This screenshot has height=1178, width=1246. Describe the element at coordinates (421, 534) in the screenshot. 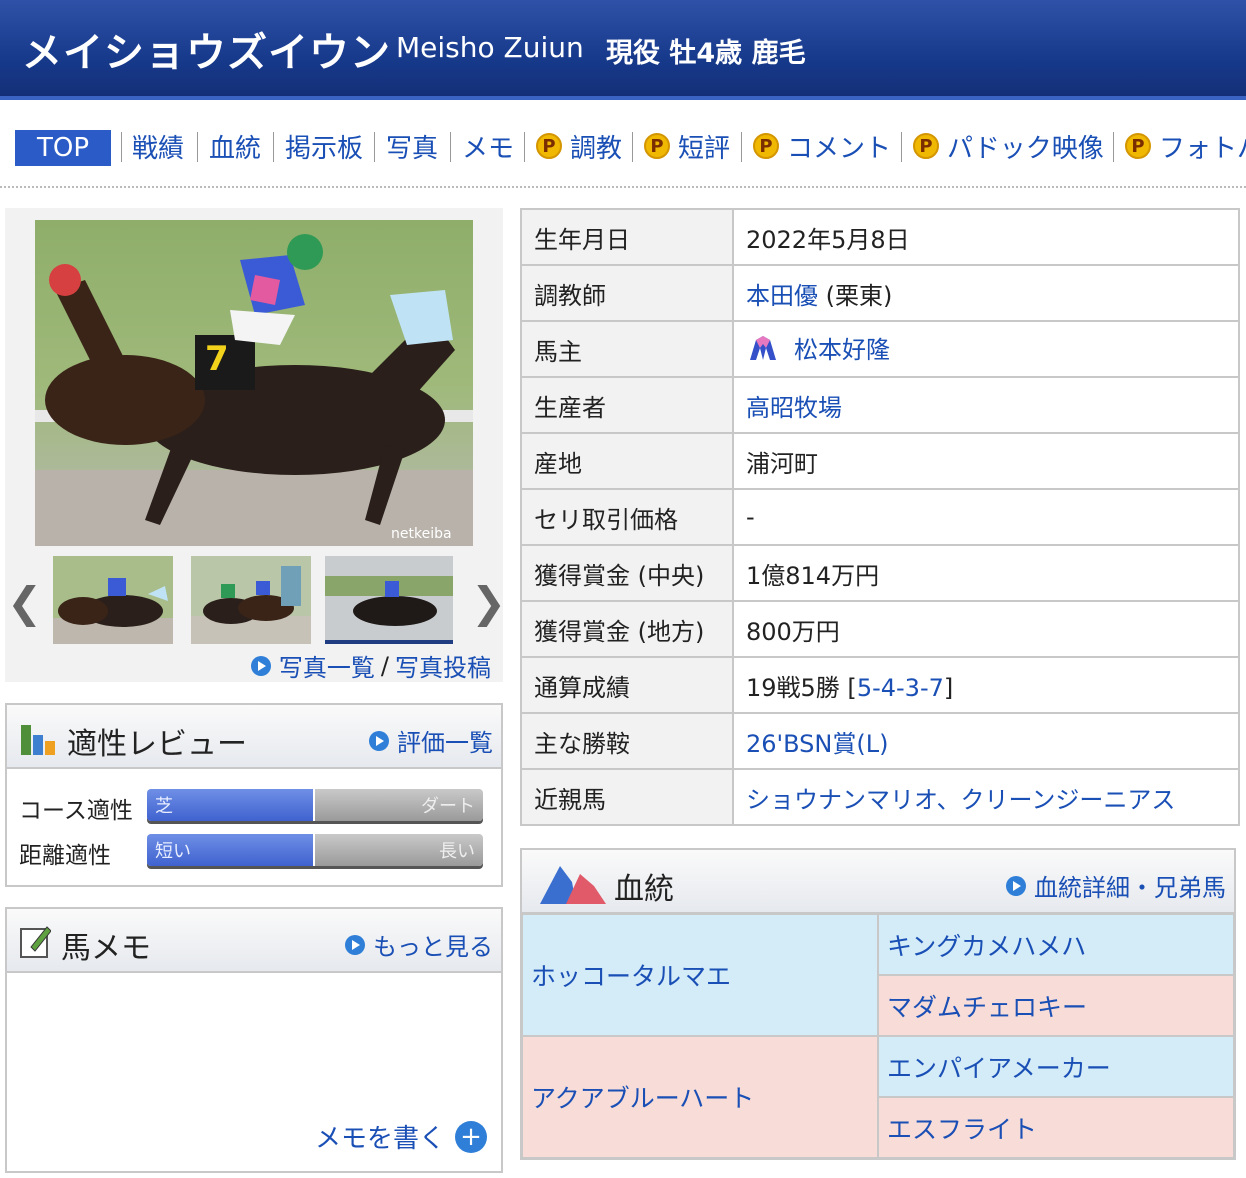

I see `photo-watermark: netkeiba` at that location.